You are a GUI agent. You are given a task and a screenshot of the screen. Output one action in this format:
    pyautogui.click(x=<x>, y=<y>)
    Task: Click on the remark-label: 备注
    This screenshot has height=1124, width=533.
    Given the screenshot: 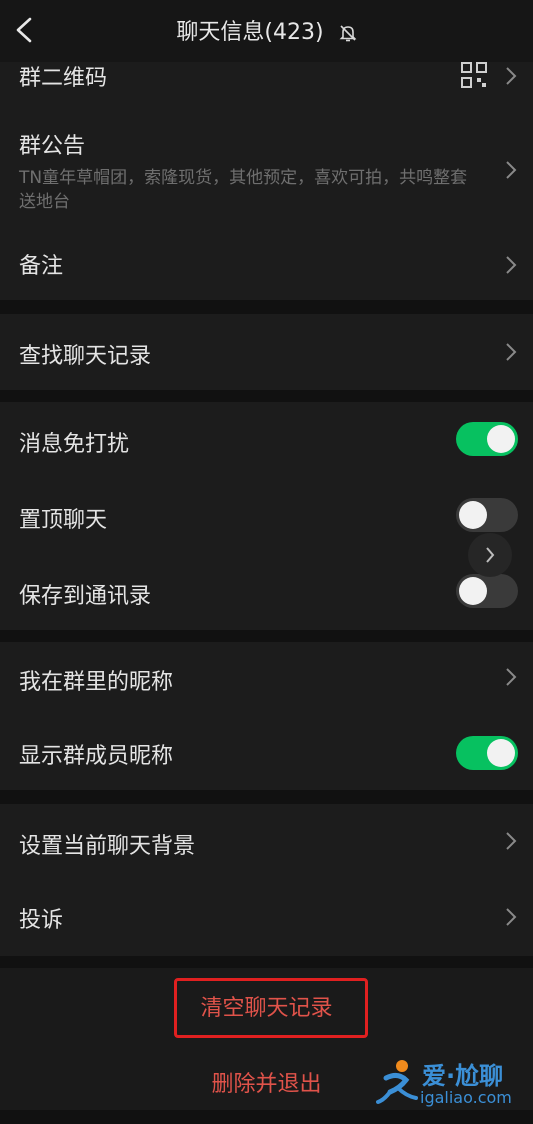 What is the action you would take?
    pyautogui.click(x=41, y=266)
    